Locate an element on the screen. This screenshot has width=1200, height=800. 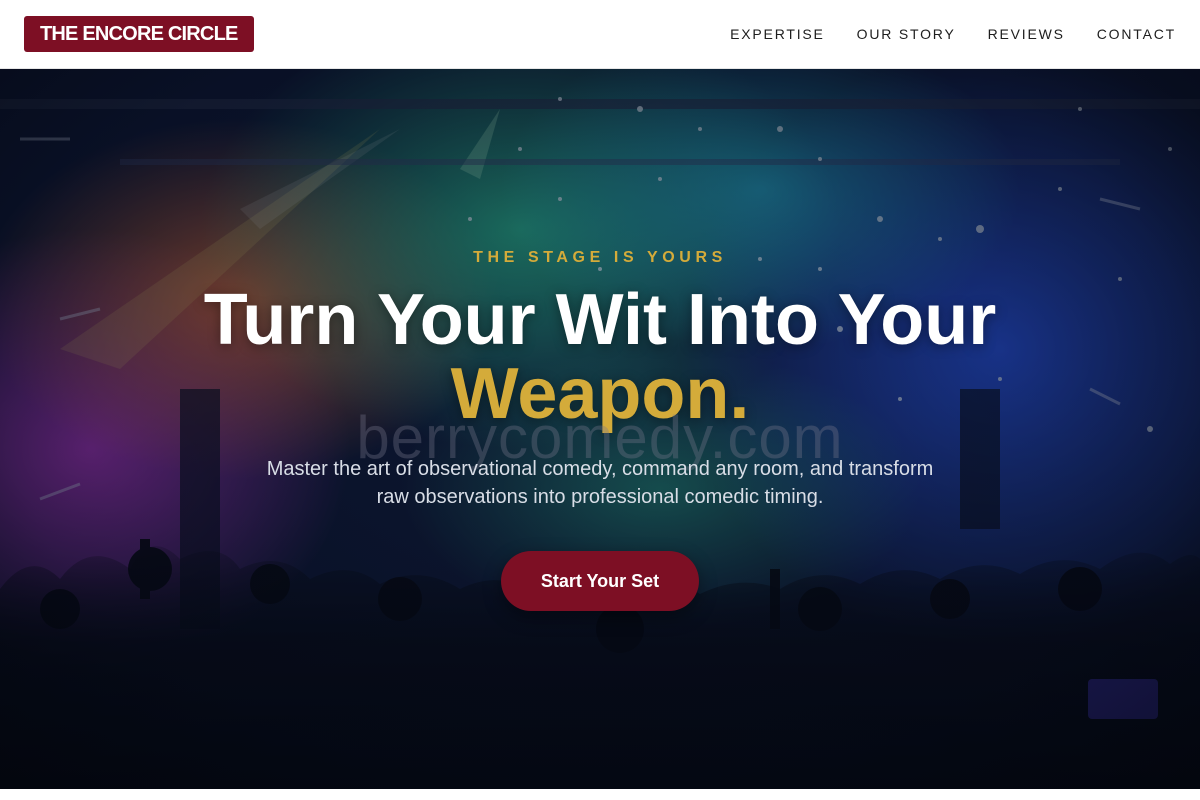
nav-link-our-story: OUR STORY is located at coordinates (906, 34).